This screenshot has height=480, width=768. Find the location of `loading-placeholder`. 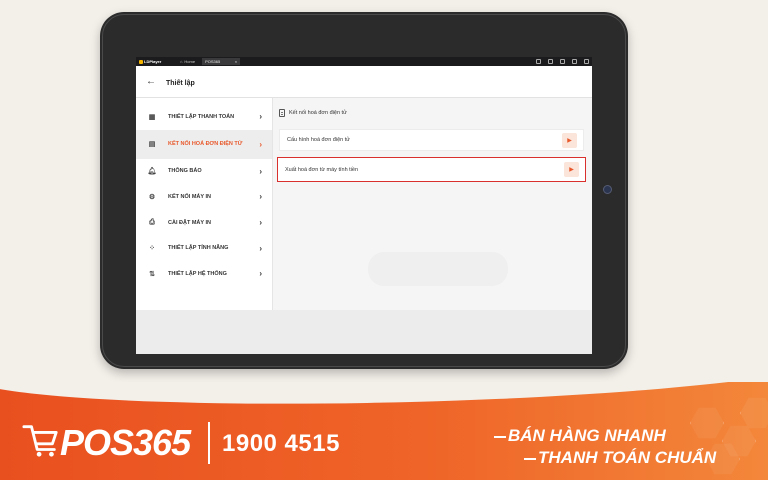

loading-placeholder is located at coordinates (438, 269).